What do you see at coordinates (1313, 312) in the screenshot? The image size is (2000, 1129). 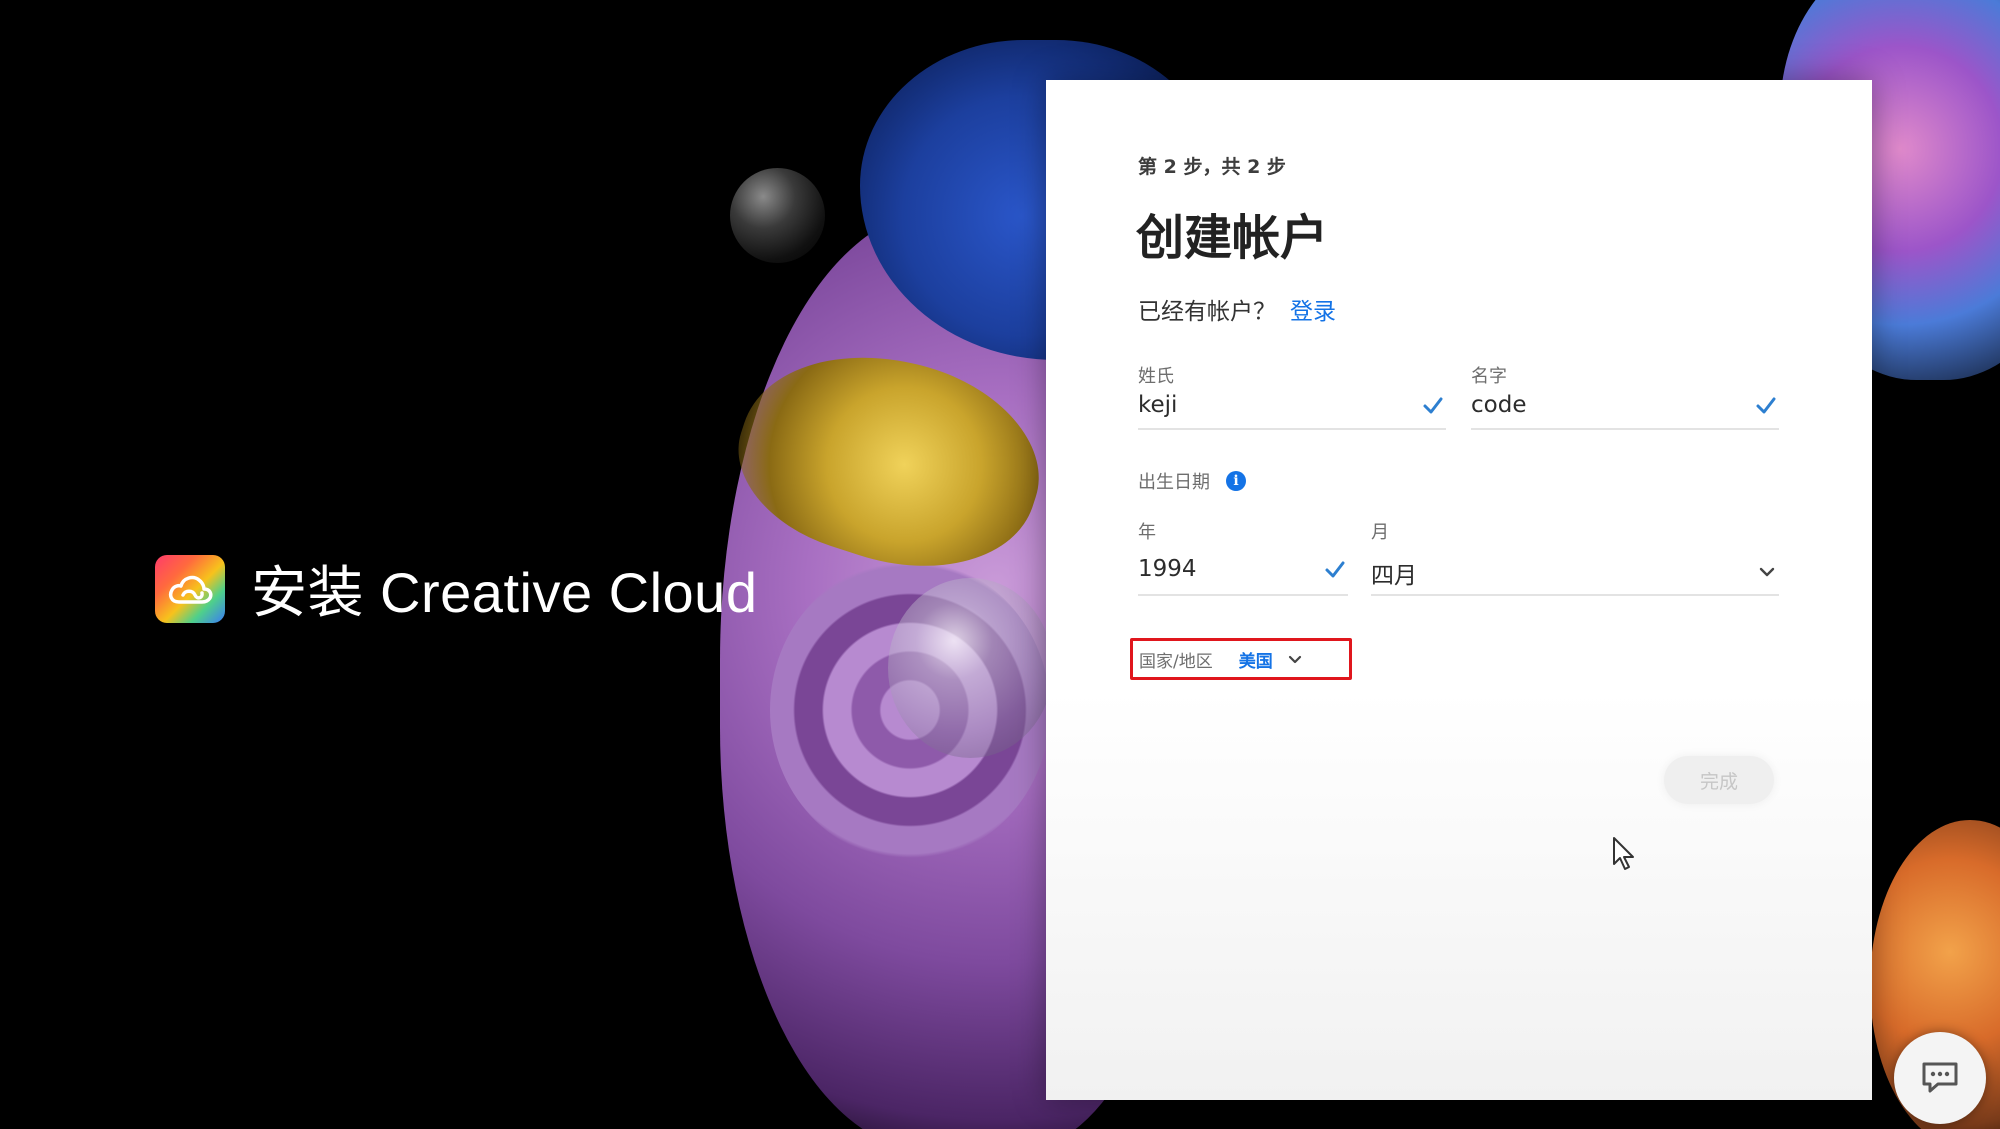 I see `signin-link: 登录` at bounding box center [1313, 312].